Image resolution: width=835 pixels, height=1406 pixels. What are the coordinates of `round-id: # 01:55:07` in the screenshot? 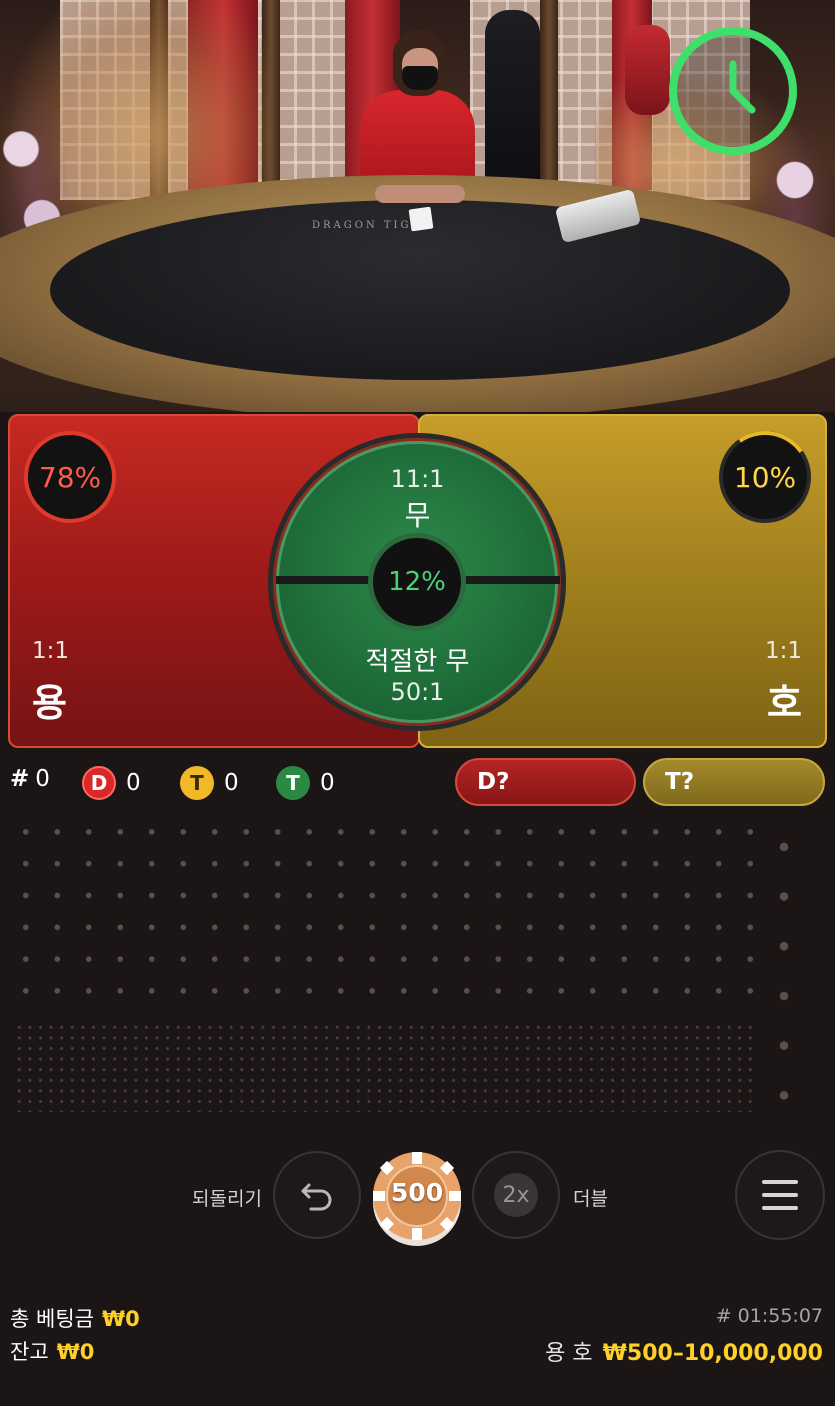 It's located at (769, 1316).